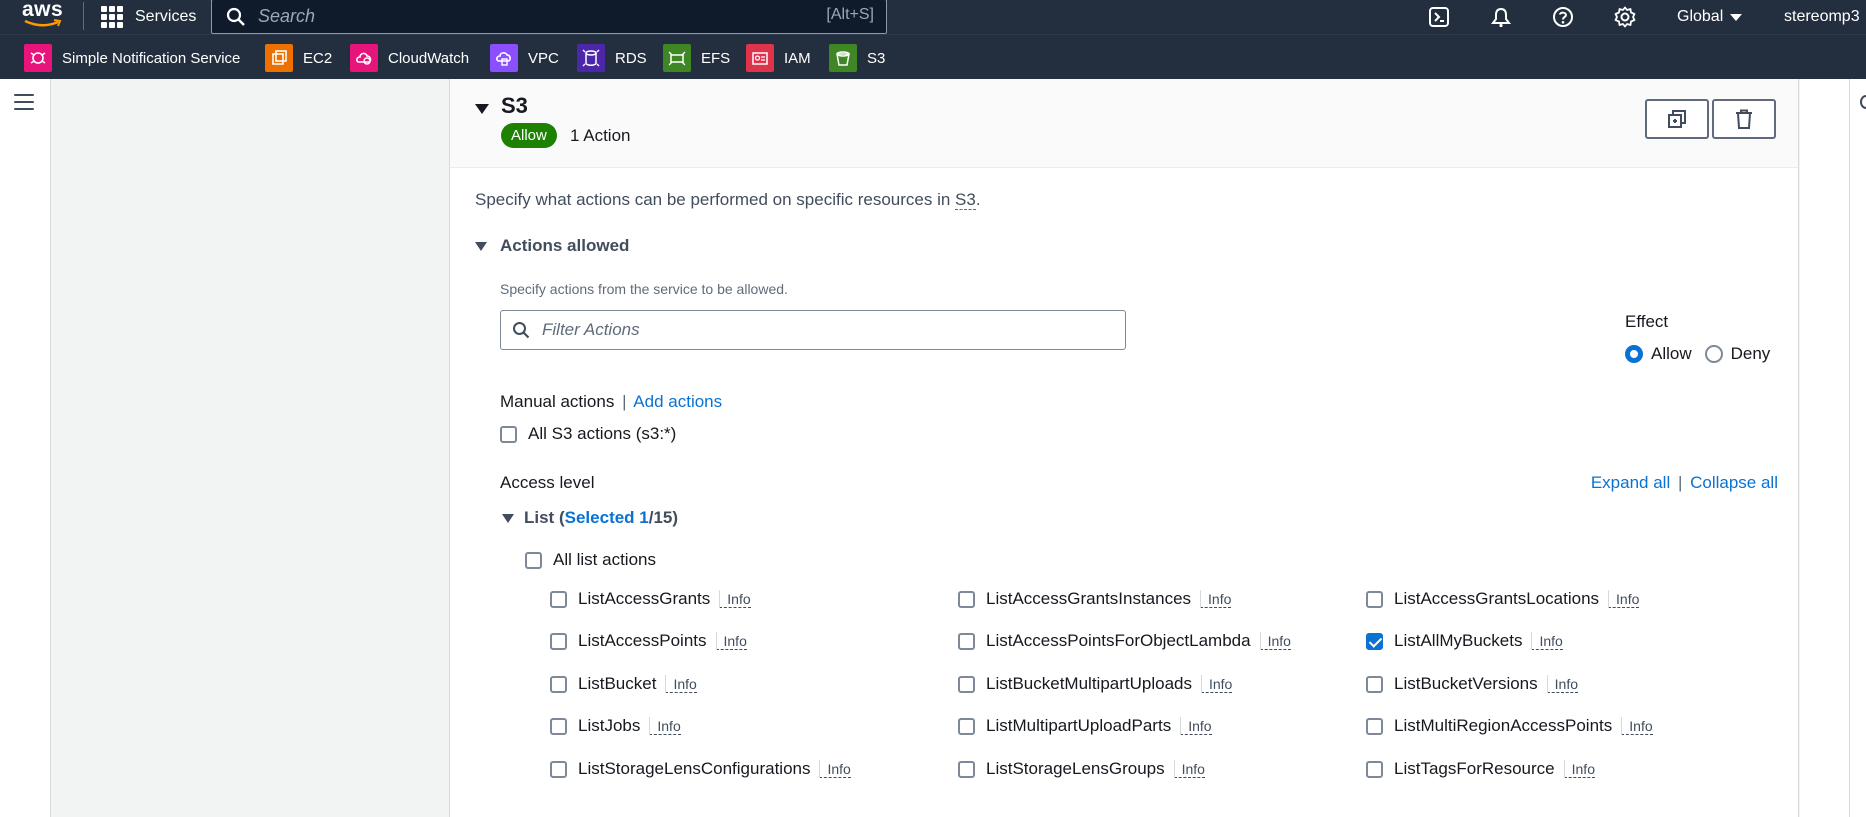  What do you see at coordinates (1822, 17) in the screenshot?
I see `account-menu: stereomp3` at bounding box center [1822, 17].